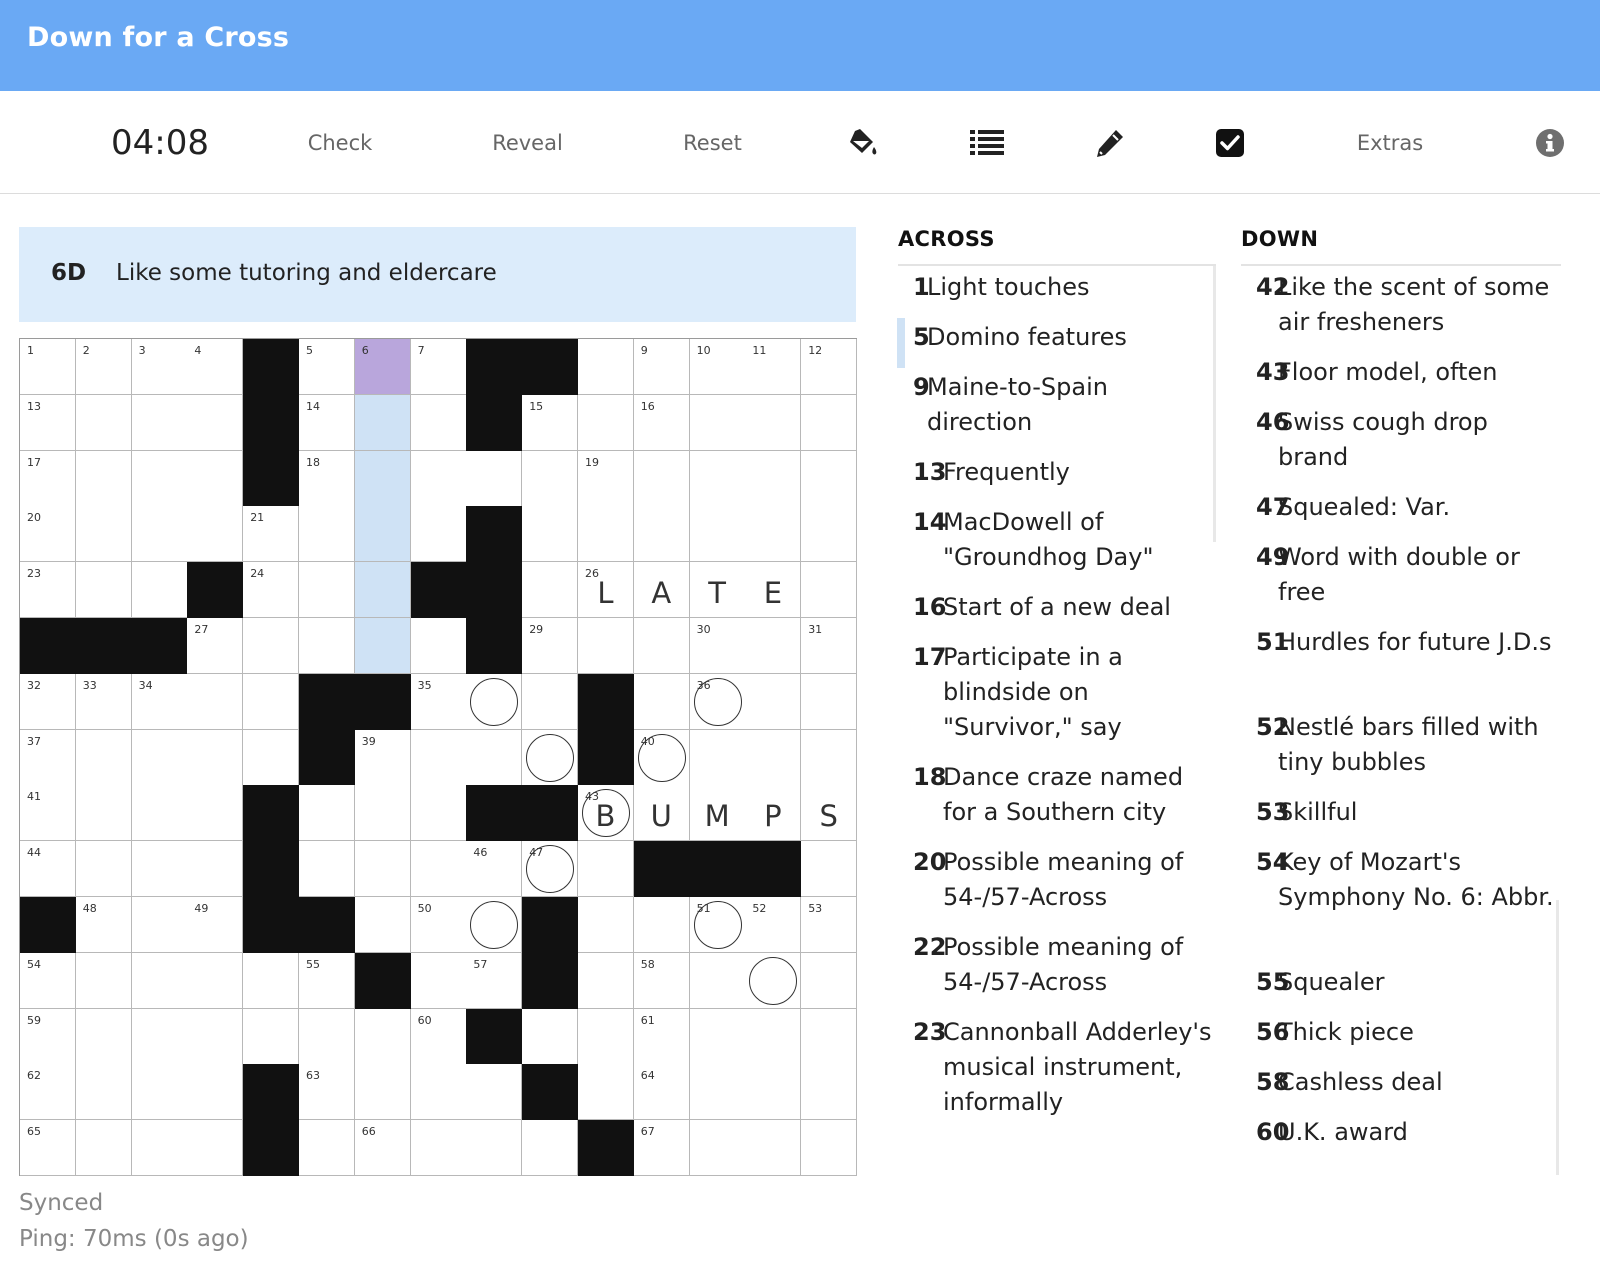 This screenshot has height=1270, width=1600. What do you see at coordinates (48, 590) in the screenshot?
I see `grid-cell: 23` at bounding box center [48, 590].